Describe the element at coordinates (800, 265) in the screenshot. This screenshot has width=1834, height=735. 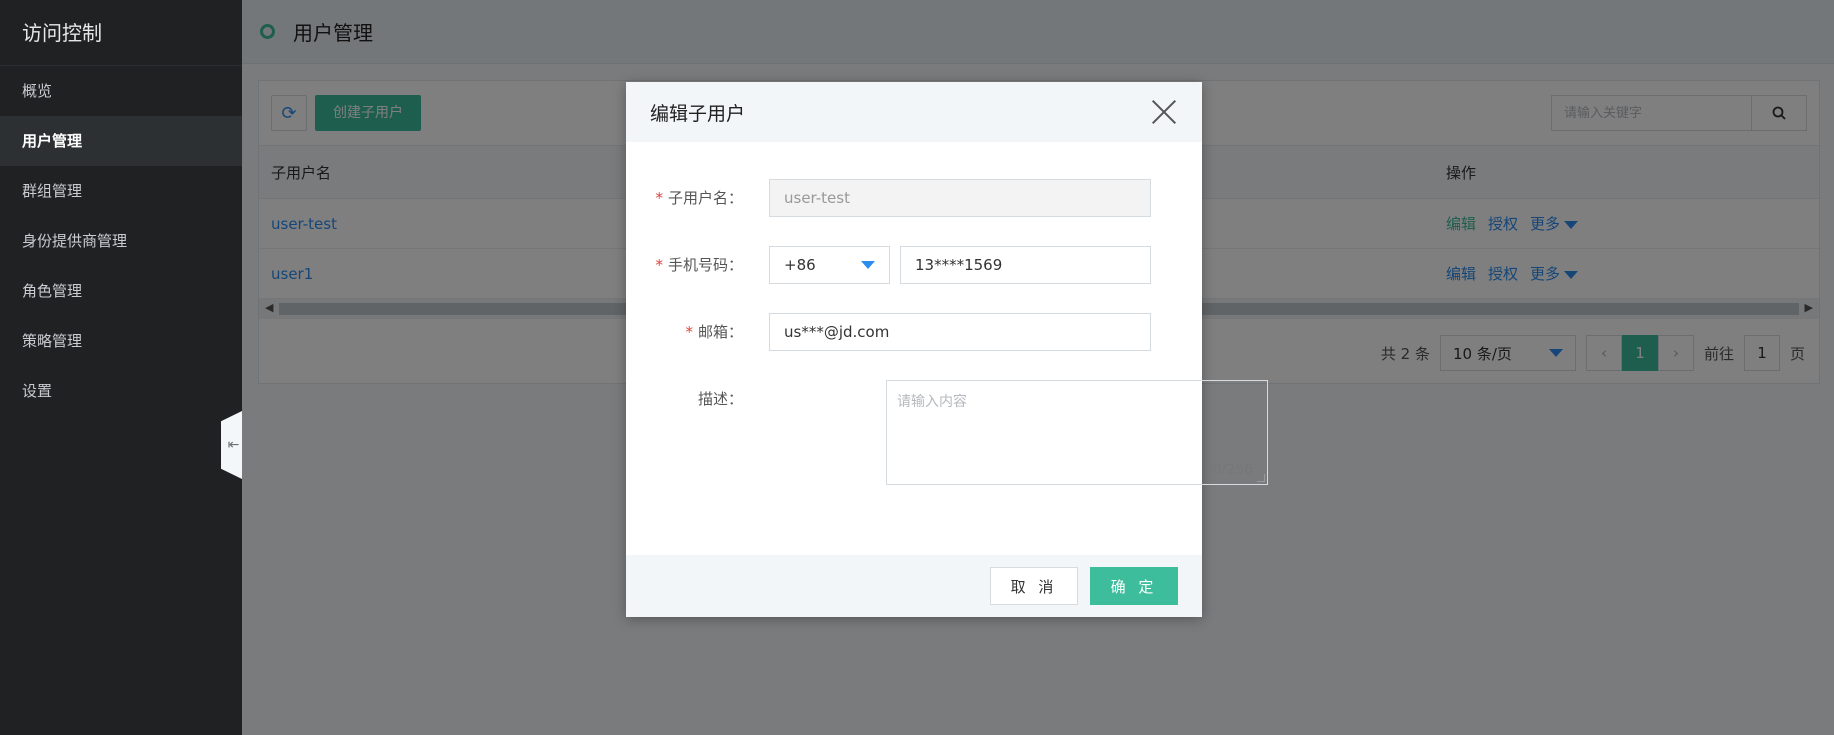
I see `country-code-value: +86` at that location.